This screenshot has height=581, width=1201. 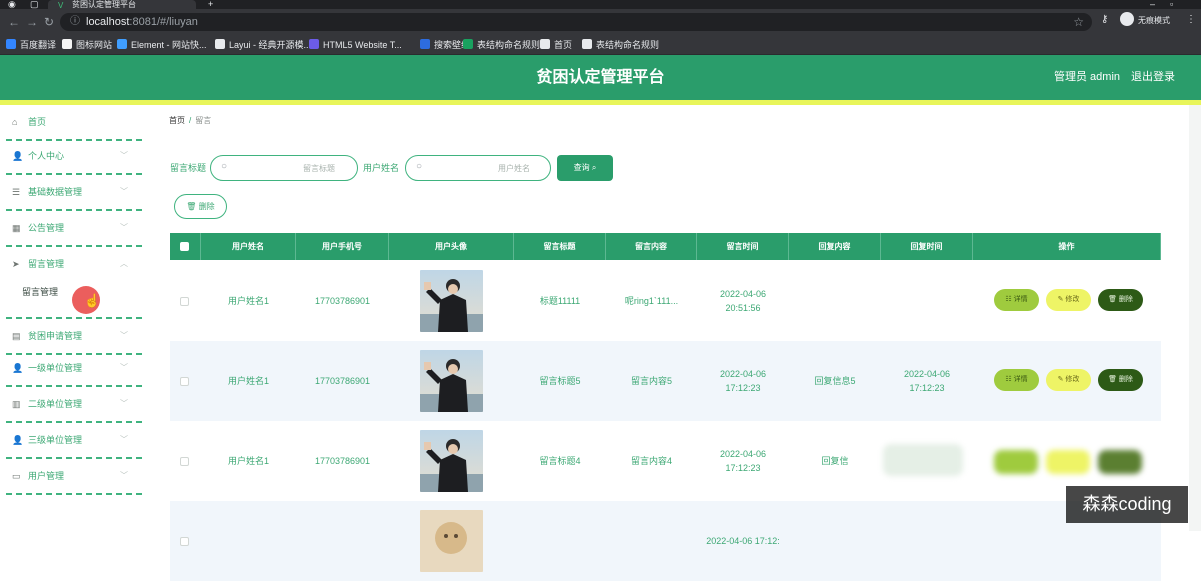 I want to click on sidebar-item: 👤 一级单位管理 ﹀, so click(x=74, y=369).